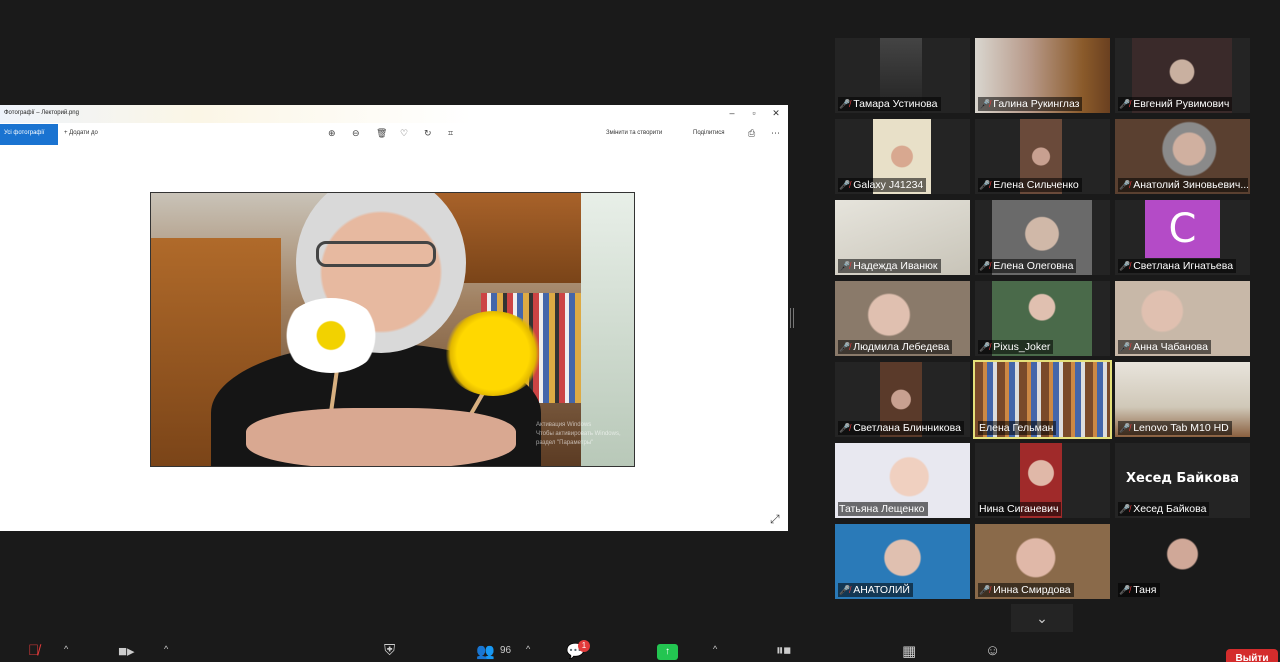 Image resolution: width=1280 pixels, height=662 pixels. I want to click on participant-tile: 🎤̸ Инна Смирдова, so click(1042, 561).